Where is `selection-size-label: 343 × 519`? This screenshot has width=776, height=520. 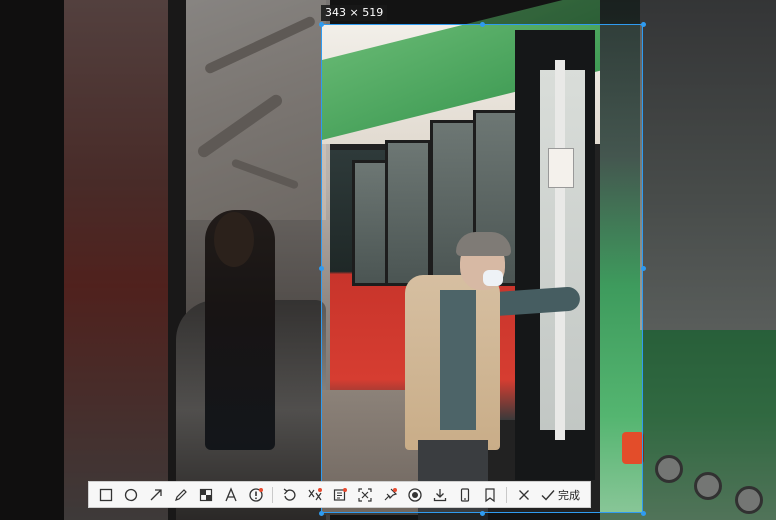 selection-size-label: 343 × 519 is located at coordinates (354, 13).